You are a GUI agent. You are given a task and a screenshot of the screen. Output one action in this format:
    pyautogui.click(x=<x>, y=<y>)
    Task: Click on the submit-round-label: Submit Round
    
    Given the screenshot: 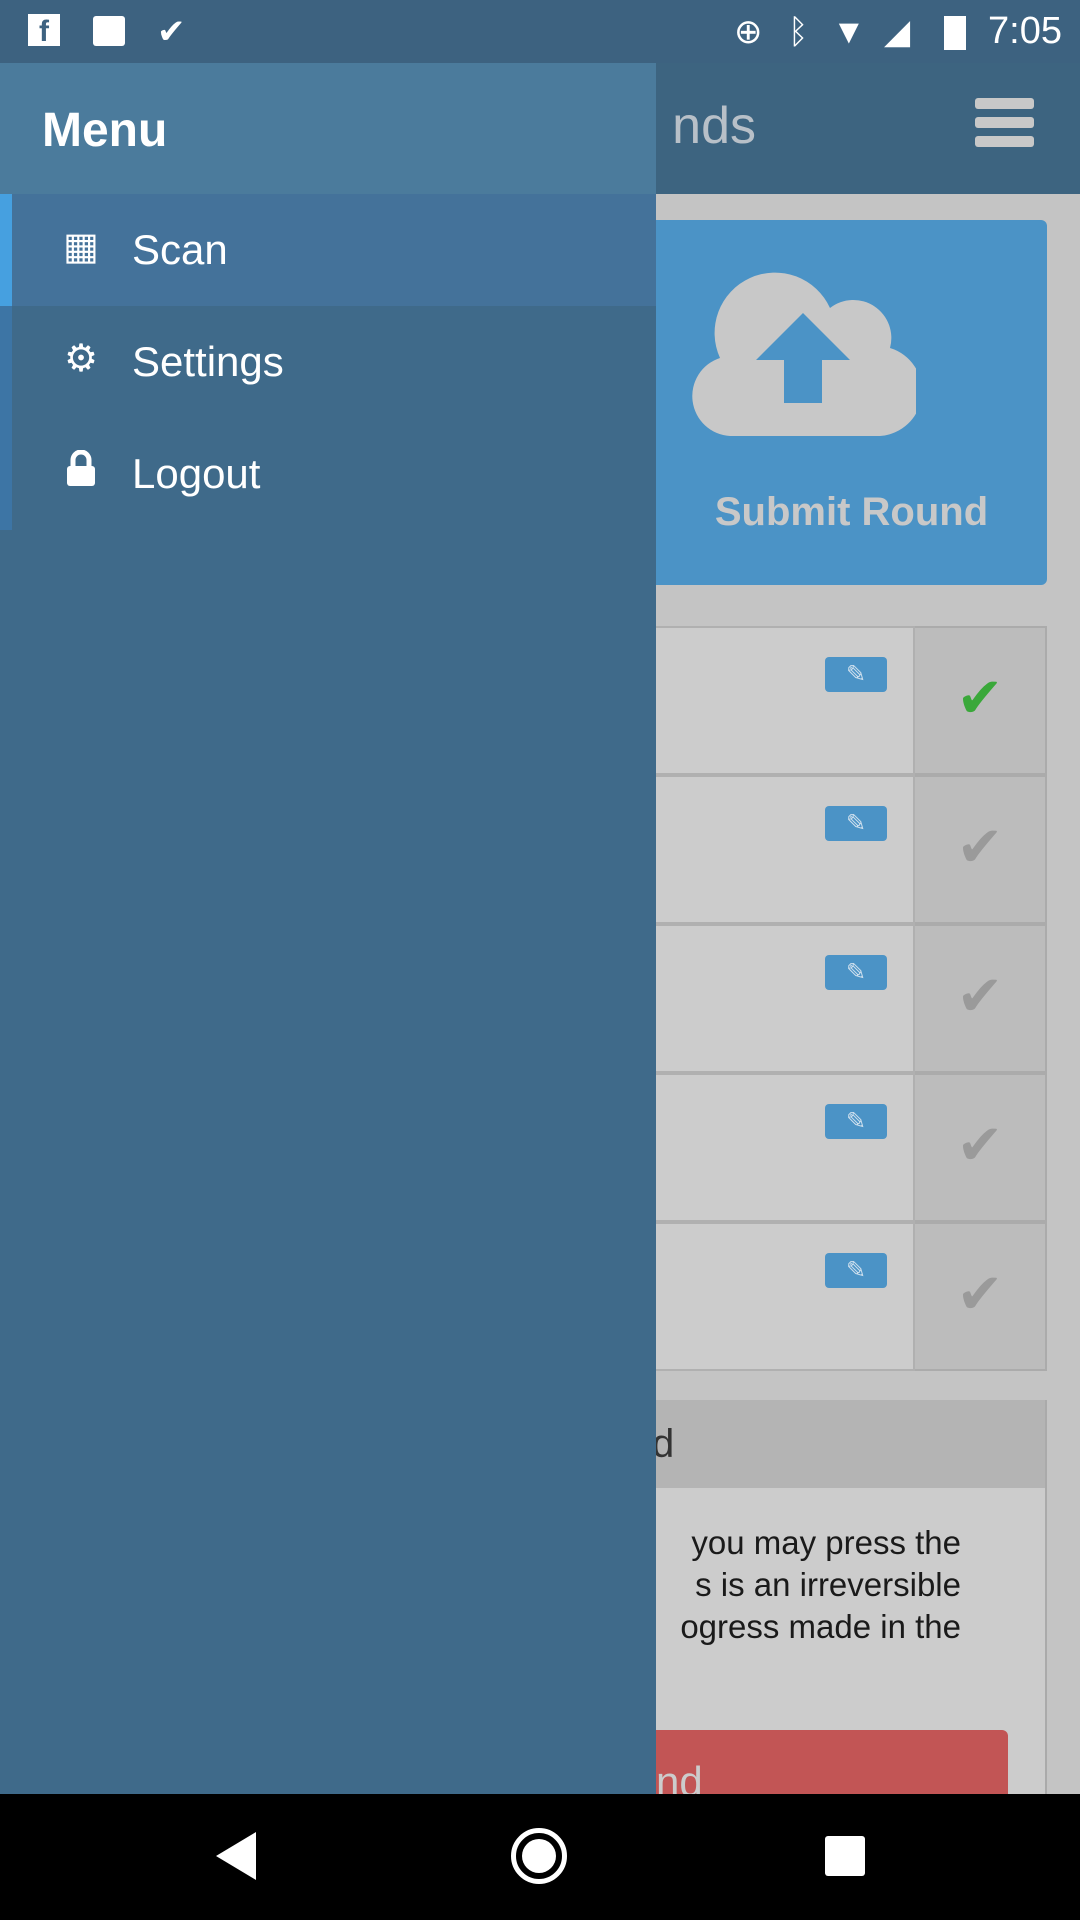 What is the action you would take?
    pyautogui.click(x=851, y=512)
    